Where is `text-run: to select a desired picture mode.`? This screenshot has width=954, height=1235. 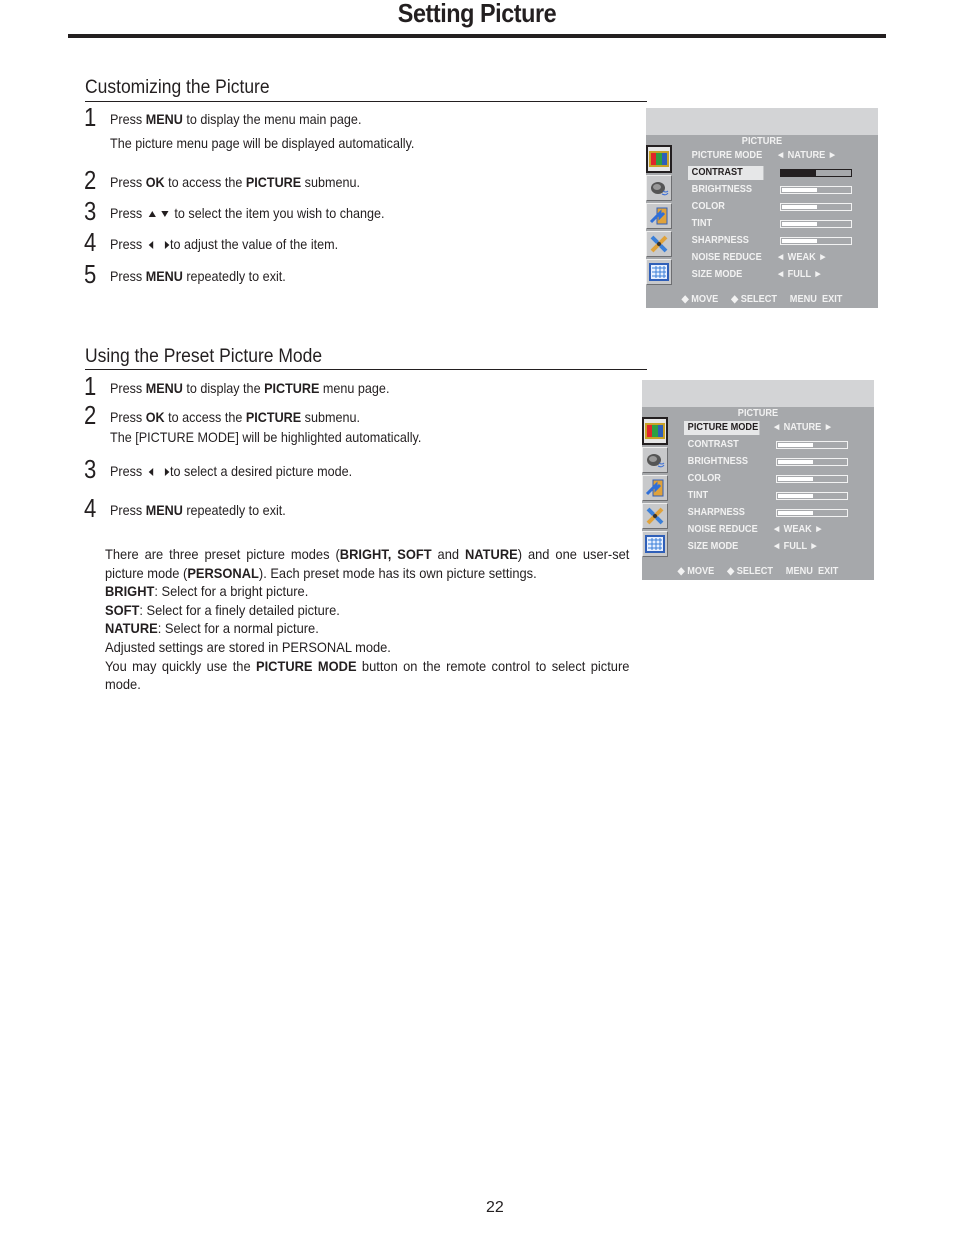
text-run: to select a desired picture mode. is located at coordinates (261, 471).